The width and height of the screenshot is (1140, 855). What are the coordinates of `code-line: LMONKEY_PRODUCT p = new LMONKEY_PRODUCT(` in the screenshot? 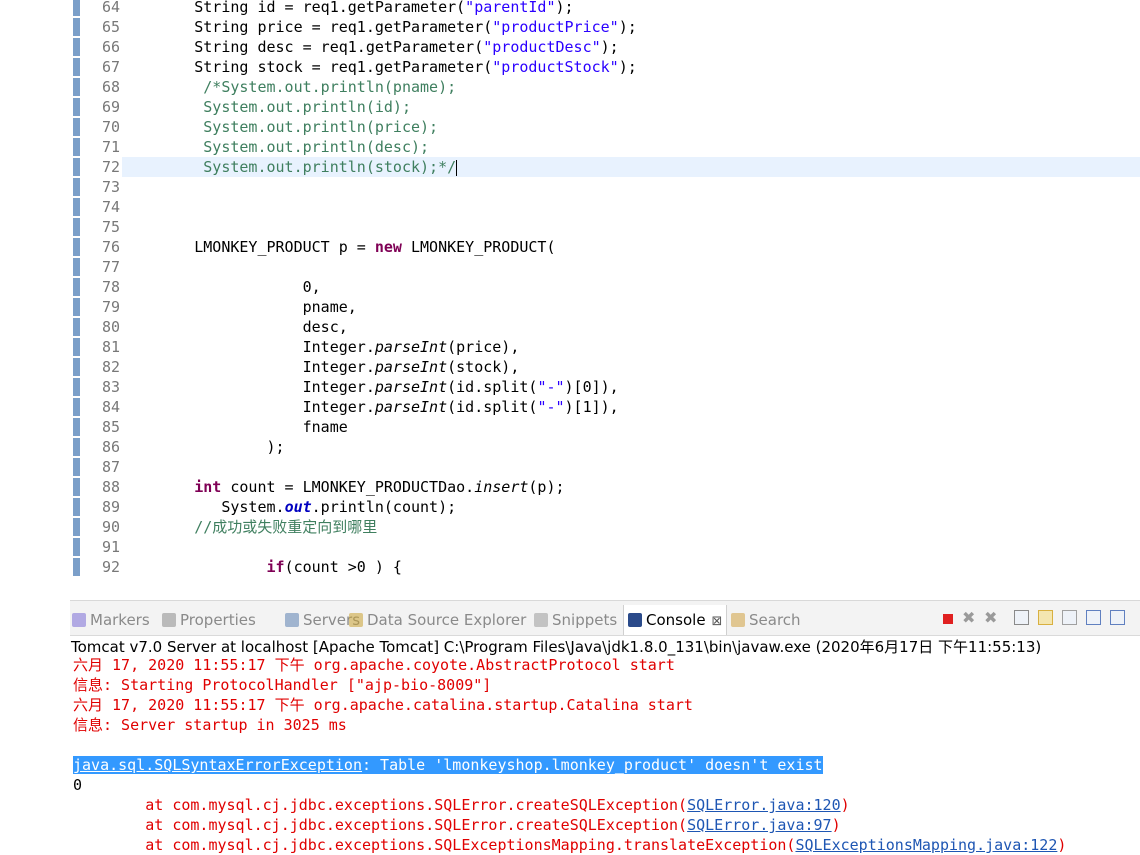 It's located at (631, 247).